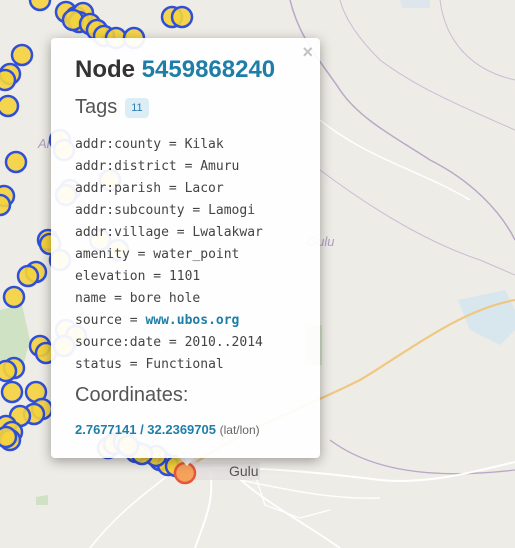 The width and height of the screenshot is (515, 548). What do you see at coordinates (105, 429) in the screenshot?
I see `latitude-link: 2.7677141` at bounding box center [105, 429].